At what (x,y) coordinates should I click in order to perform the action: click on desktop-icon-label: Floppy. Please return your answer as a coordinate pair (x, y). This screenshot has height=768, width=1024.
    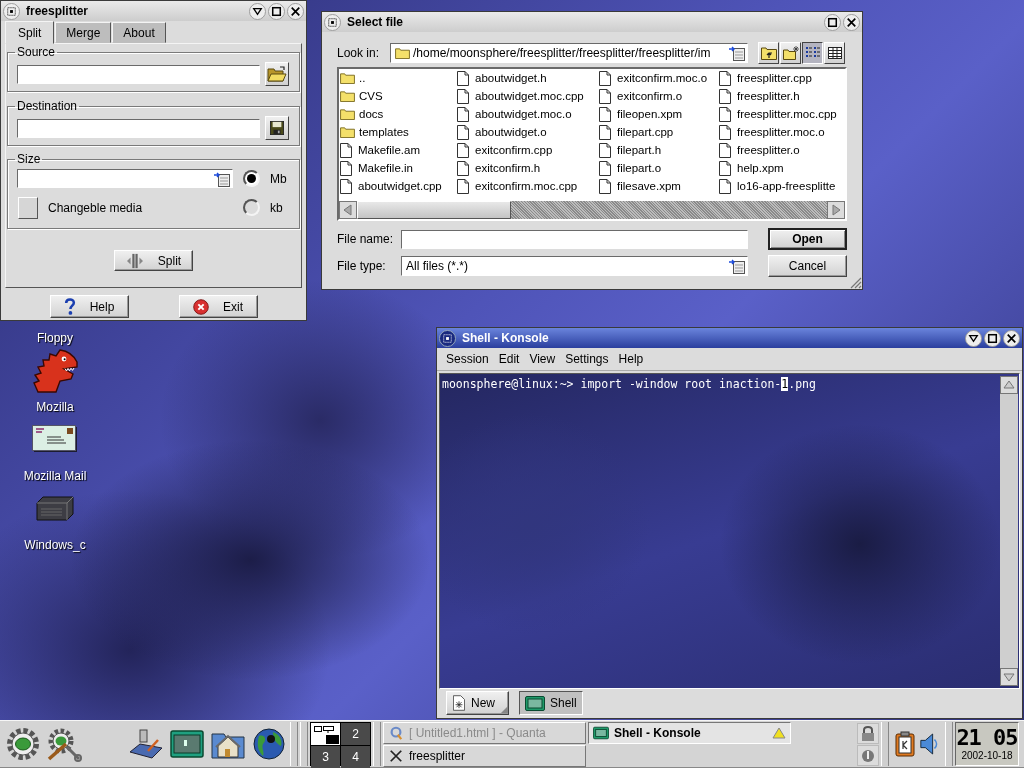
    Looking at the image, I should click on (55, 338).